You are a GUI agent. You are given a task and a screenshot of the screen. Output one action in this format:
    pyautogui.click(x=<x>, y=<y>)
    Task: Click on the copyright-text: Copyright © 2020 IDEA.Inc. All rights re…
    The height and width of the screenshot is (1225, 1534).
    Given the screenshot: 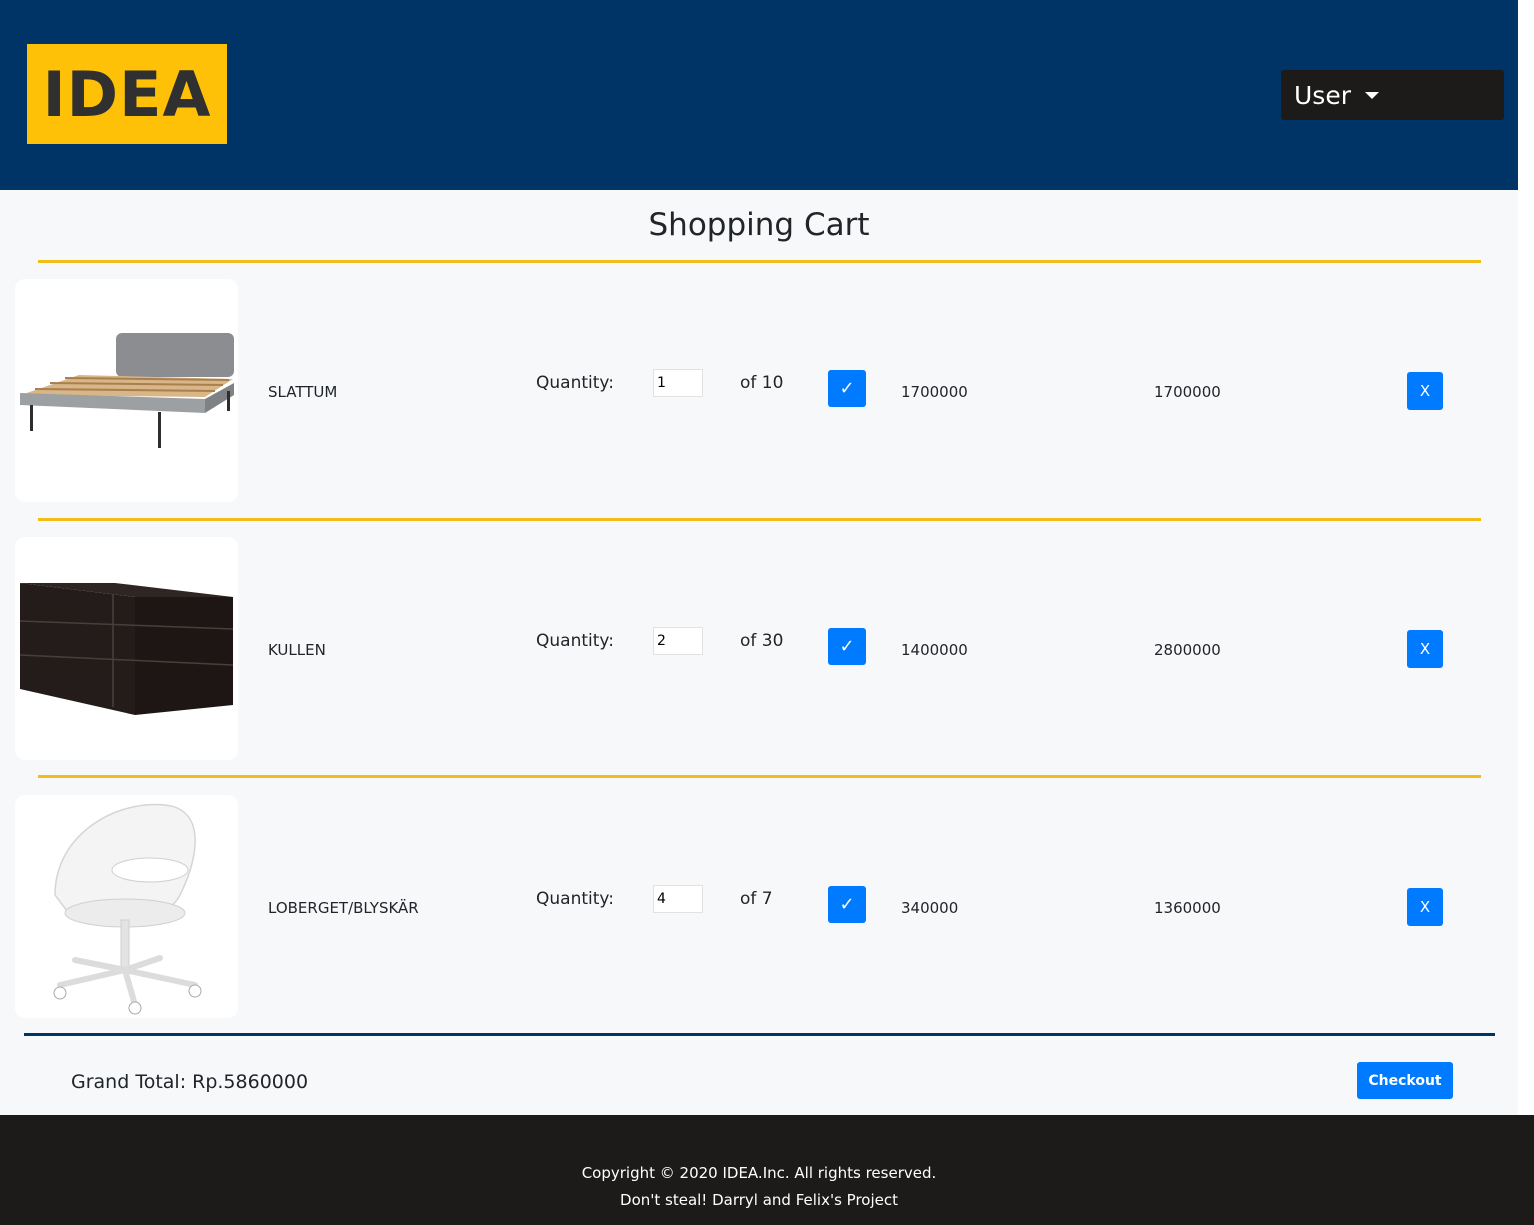 What is the action you would take?
    pyautogui.click(x=759, y=1173)
    